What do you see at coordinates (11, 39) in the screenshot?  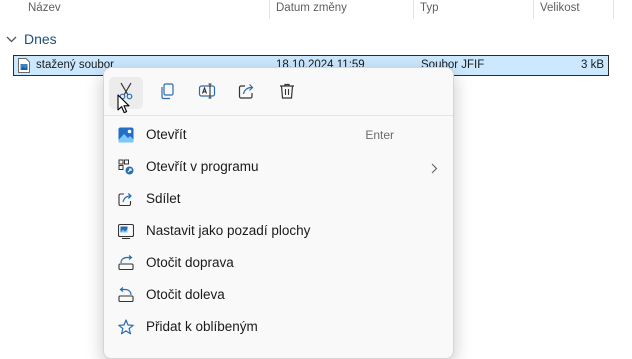 I see `chevron-down-icon` at bounding box center [11, 39].